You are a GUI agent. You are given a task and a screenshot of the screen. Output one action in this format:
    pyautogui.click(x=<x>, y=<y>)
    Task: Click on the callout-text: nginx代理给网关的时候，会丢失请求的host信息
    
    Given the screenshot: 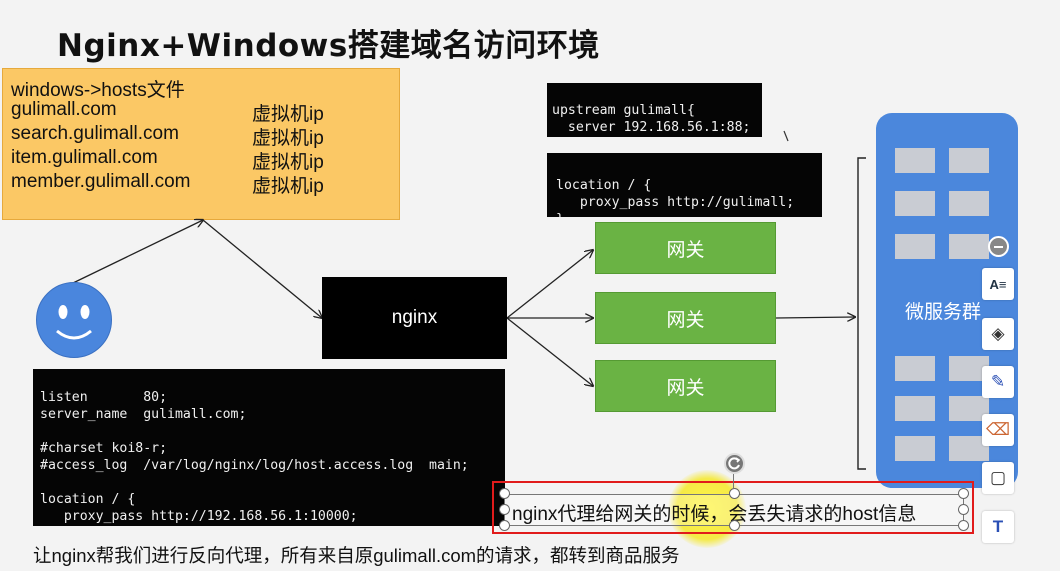 What is the action you would take?
    pyautogui.click(x=714, y=512)
    